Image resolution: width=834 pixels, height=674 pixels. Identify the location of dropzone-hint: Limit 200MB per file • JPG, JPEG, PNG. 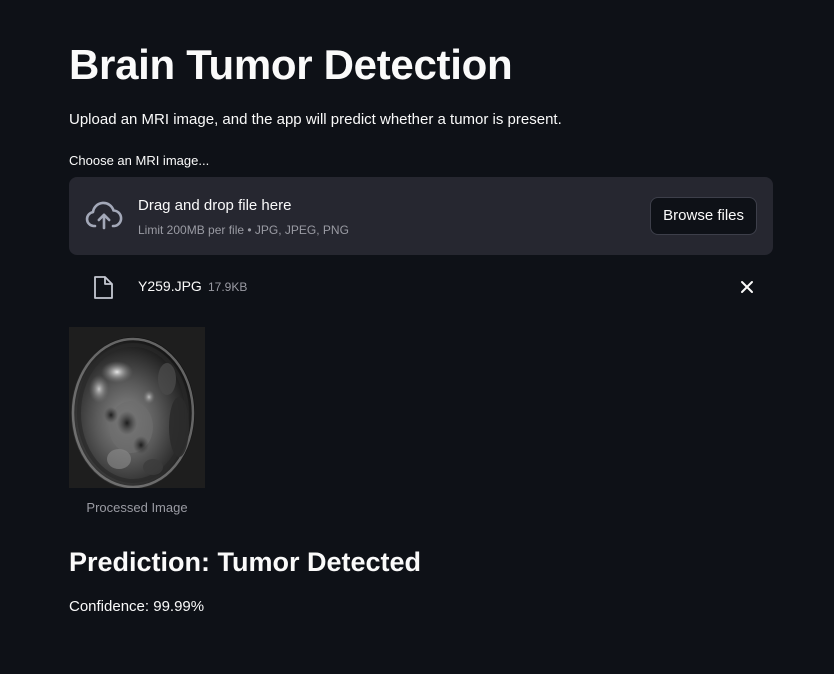
(243, 230).